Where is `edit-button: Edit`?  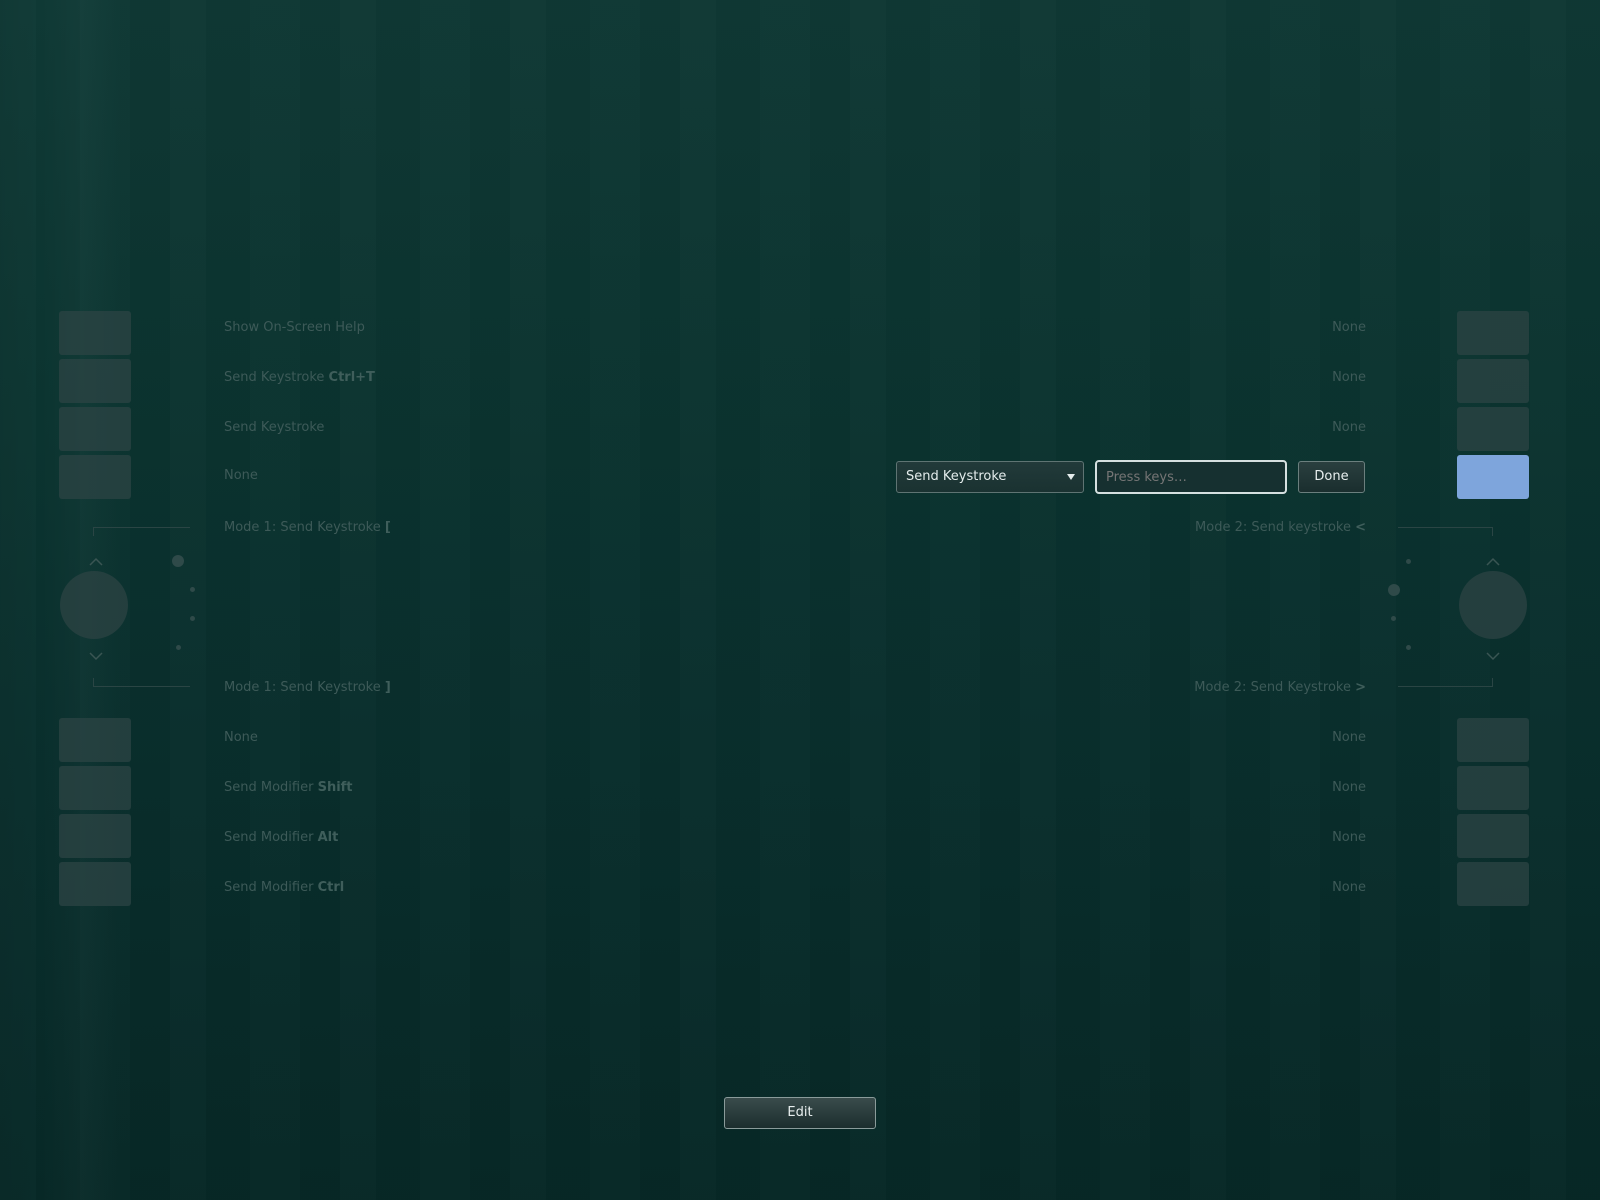 edit-button: Edit is located at coordinates (800, 1113).